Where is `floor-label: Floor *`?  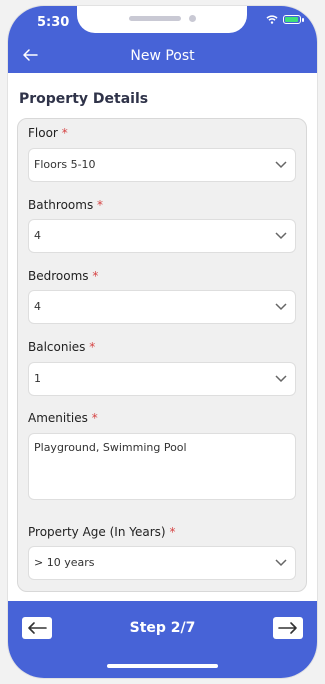 floor-label: Floor * is located at coordinates (48, 133).